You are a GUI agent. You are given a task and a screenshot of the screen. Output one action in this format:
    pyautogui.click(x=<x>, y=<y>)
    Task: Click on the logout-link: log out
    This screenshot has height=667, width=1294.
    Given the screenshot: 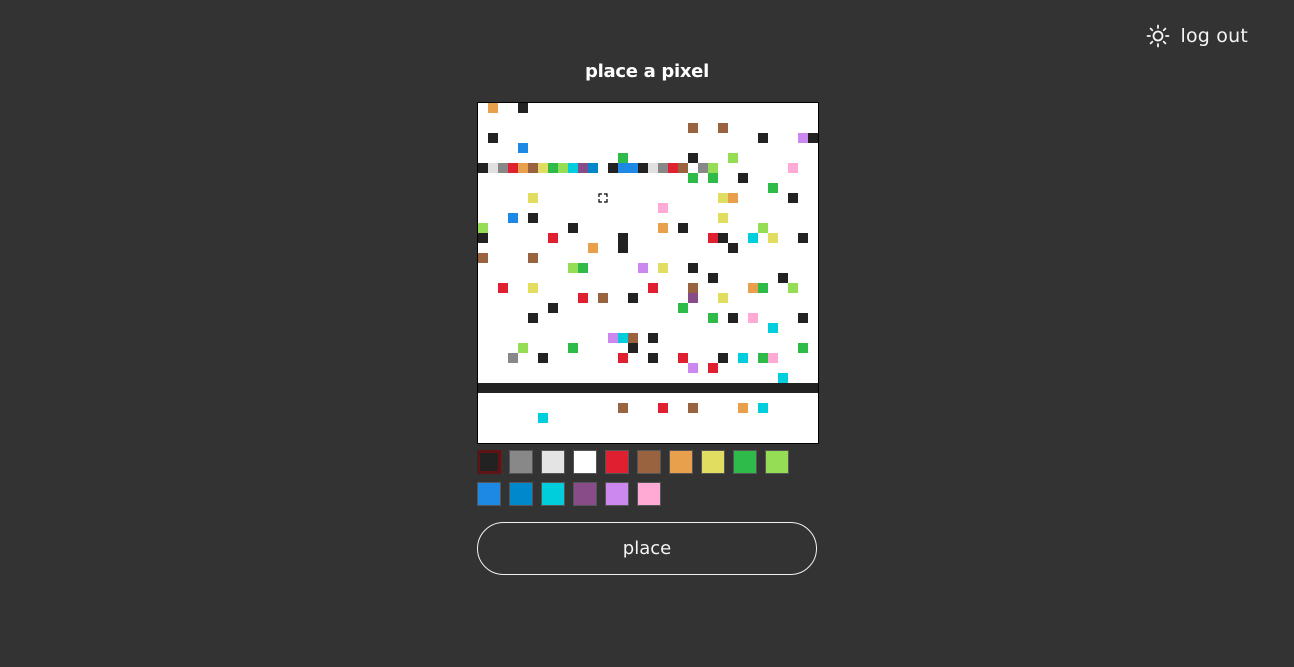 What is the action you would take?
    pyautogui.click(x=1214, y=36)
    